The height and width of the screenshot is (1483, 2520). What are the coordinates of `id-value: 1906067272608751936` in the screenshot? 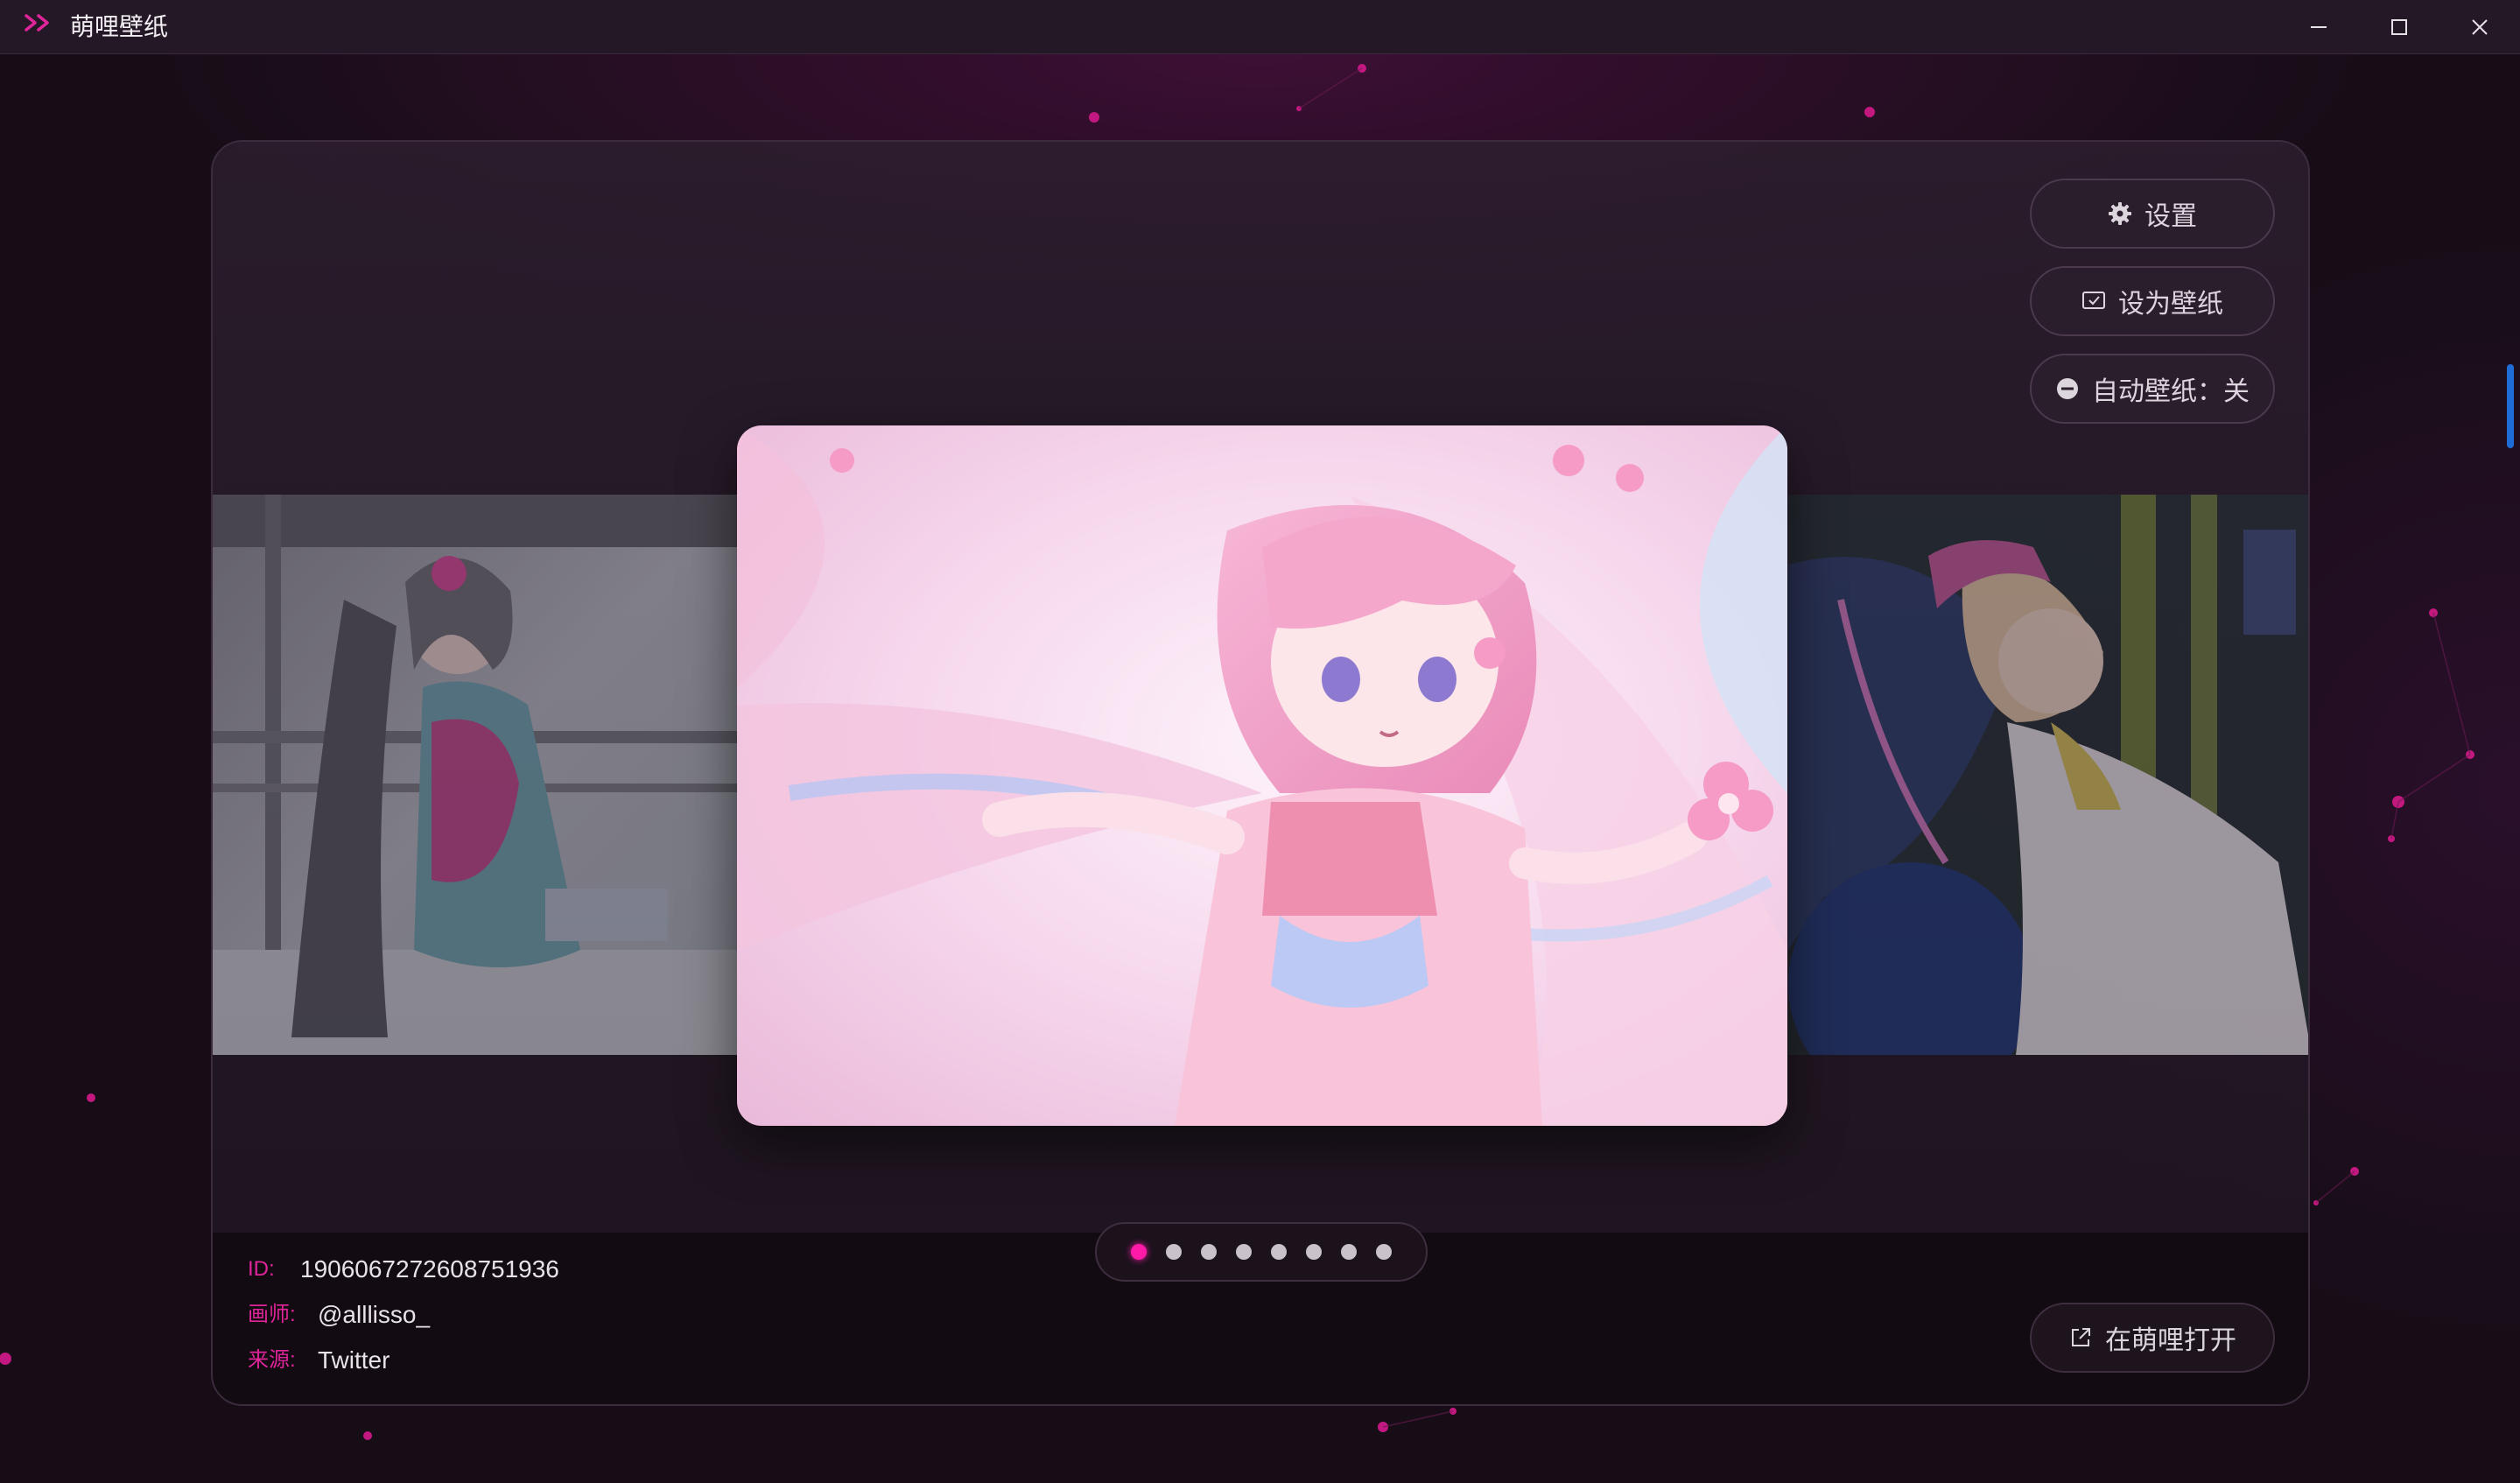 It's located at (429, 1269).